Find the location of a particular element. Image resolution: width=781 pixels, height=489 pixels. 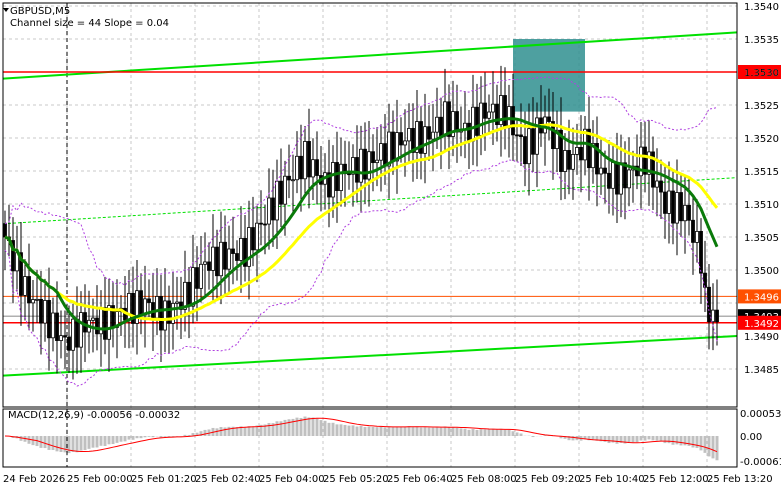

triangle-down-icon is located at coordinates (6, 10).